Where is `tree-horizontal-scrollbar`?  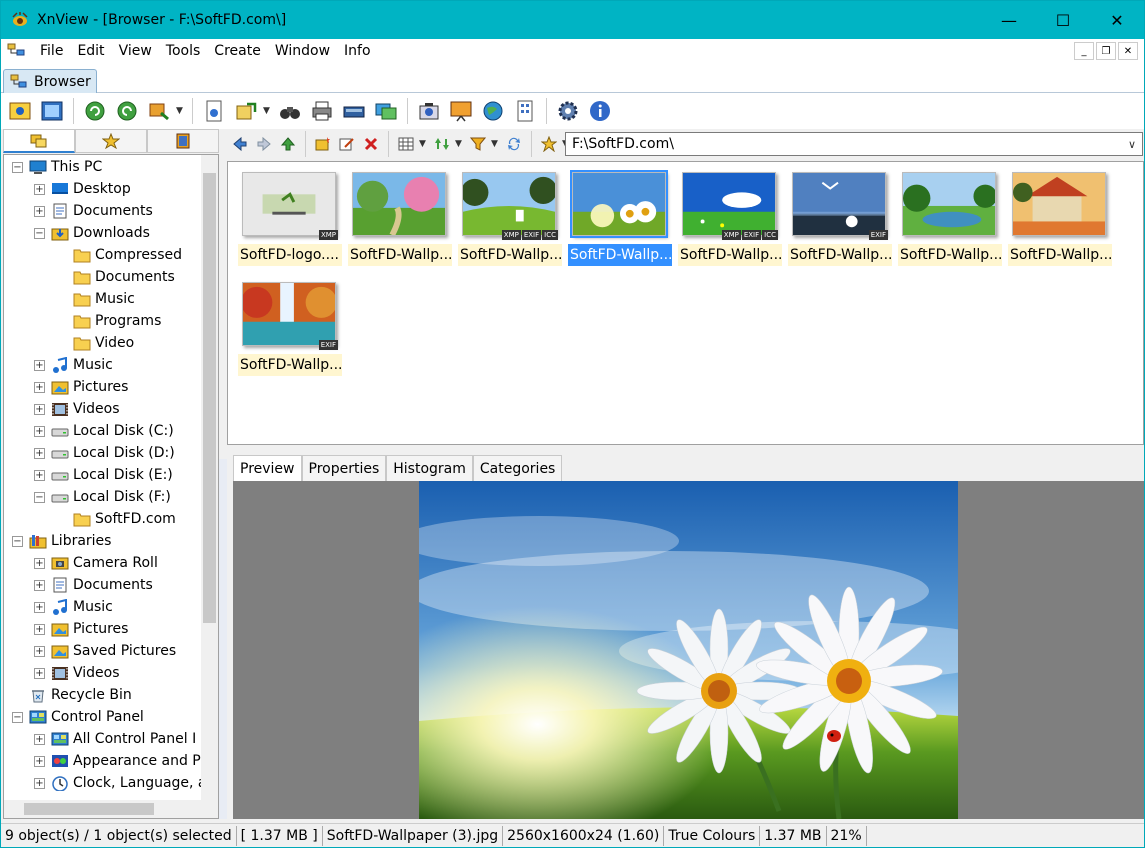 tree-horizontal-scrollbar is located at coordinates (111, 809).